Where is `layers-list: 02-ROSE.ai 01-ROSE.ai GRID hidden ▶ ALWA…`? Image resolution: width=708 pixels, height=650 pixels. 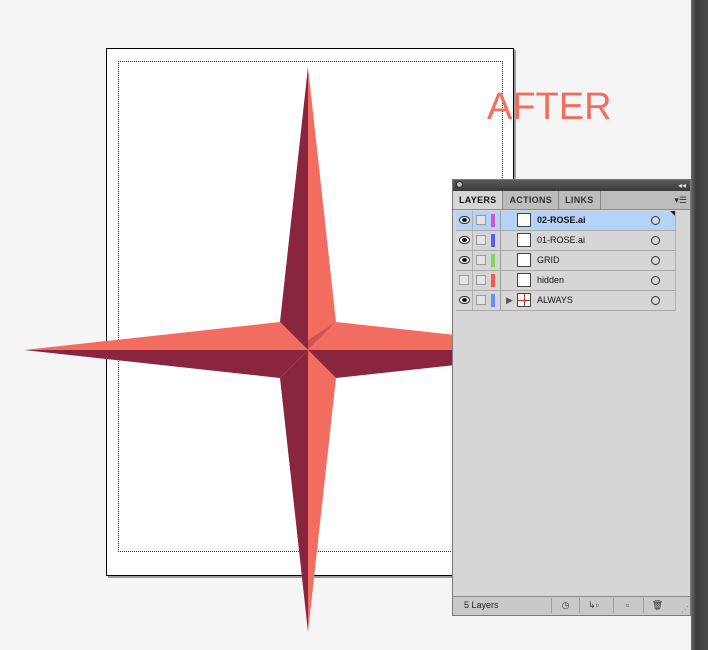
layers-list: 02-ROSE.ai 01-ROSE.ai GRID hidden ▶ ALWA… is located at coordinates (565, 261).